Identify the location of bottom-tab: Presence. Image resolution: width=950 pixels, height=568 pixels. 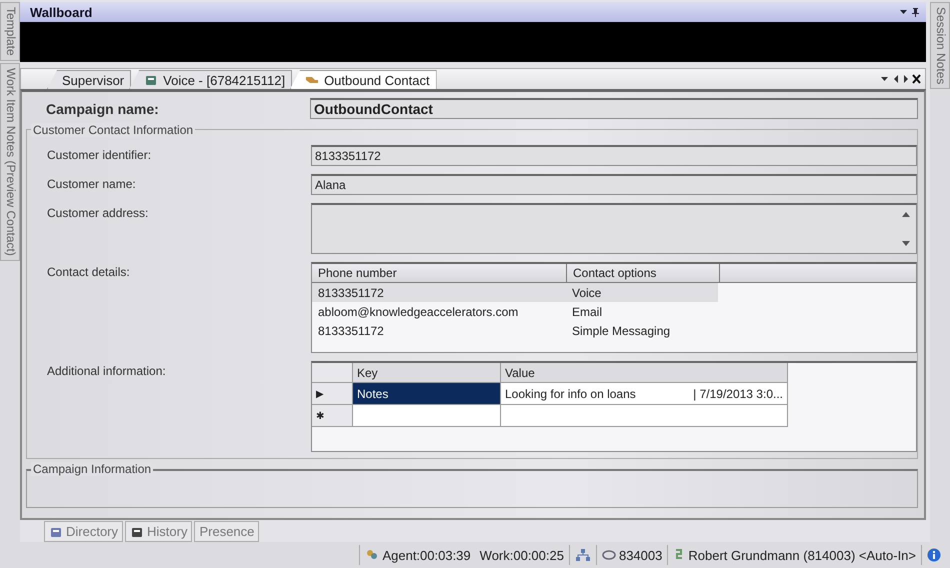
(227, 531).